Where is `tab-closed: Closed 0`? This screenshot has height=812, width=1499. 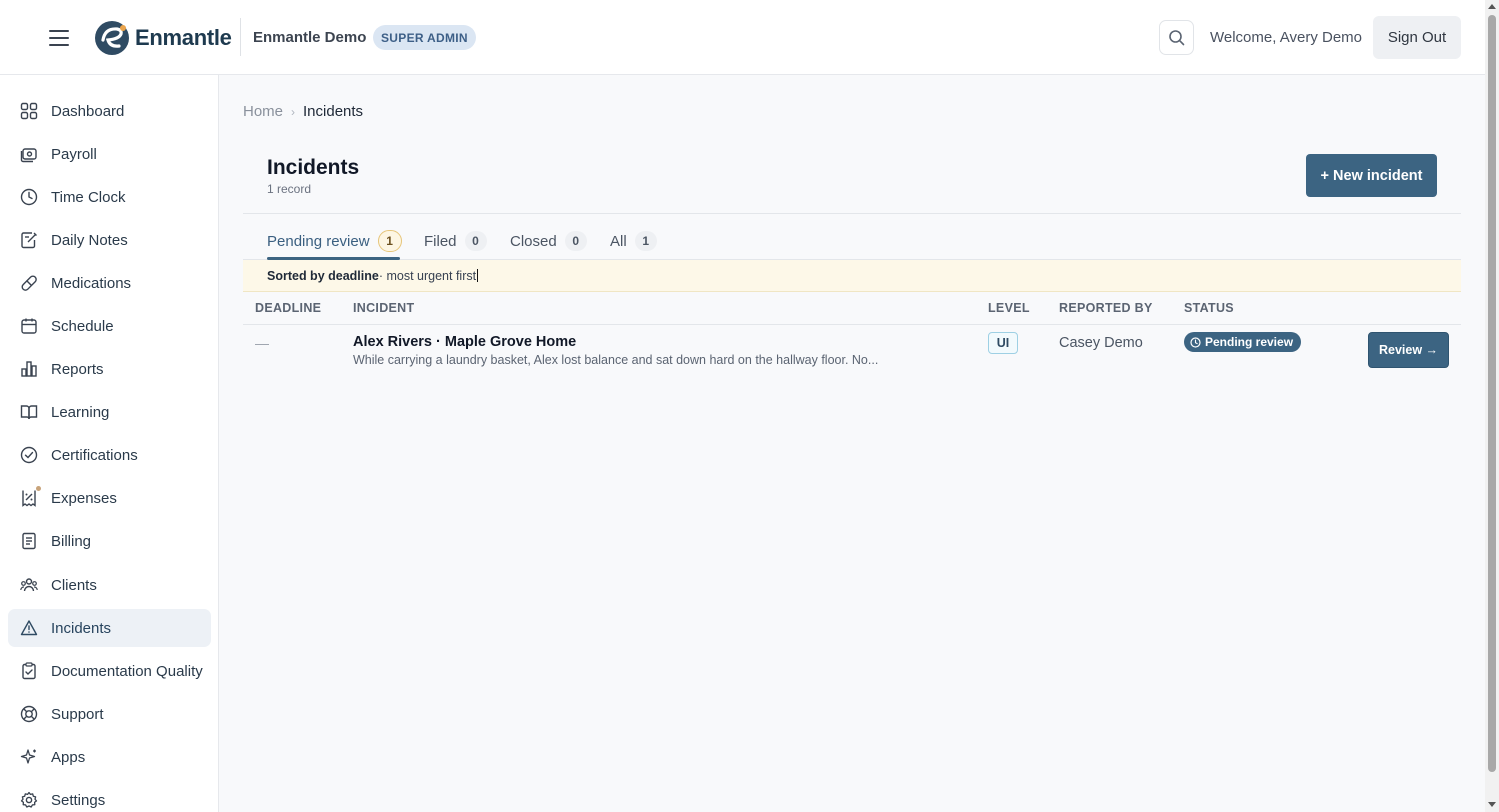
tab-closed: Closed 0 is located at coordinates (548, 241).